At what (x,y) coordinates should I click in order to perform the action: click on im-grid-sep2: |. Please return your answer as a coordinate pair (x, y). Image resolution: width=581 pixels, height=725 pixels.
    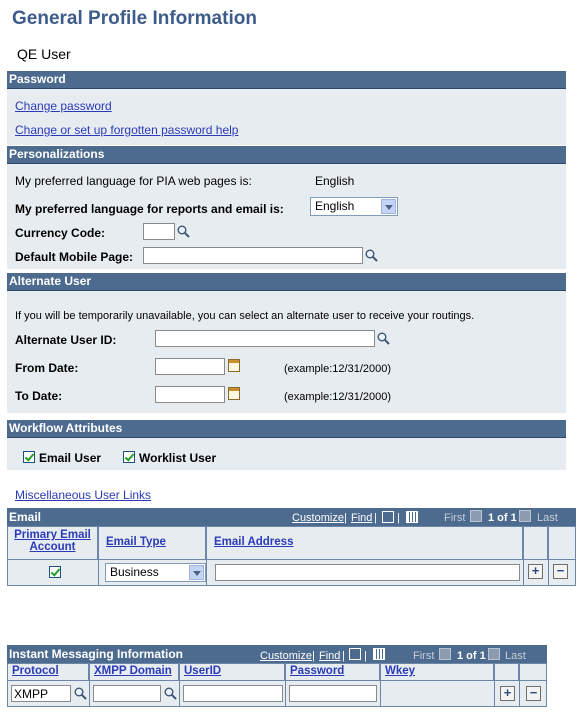
    Looking at the image, I should click on (343, 656).